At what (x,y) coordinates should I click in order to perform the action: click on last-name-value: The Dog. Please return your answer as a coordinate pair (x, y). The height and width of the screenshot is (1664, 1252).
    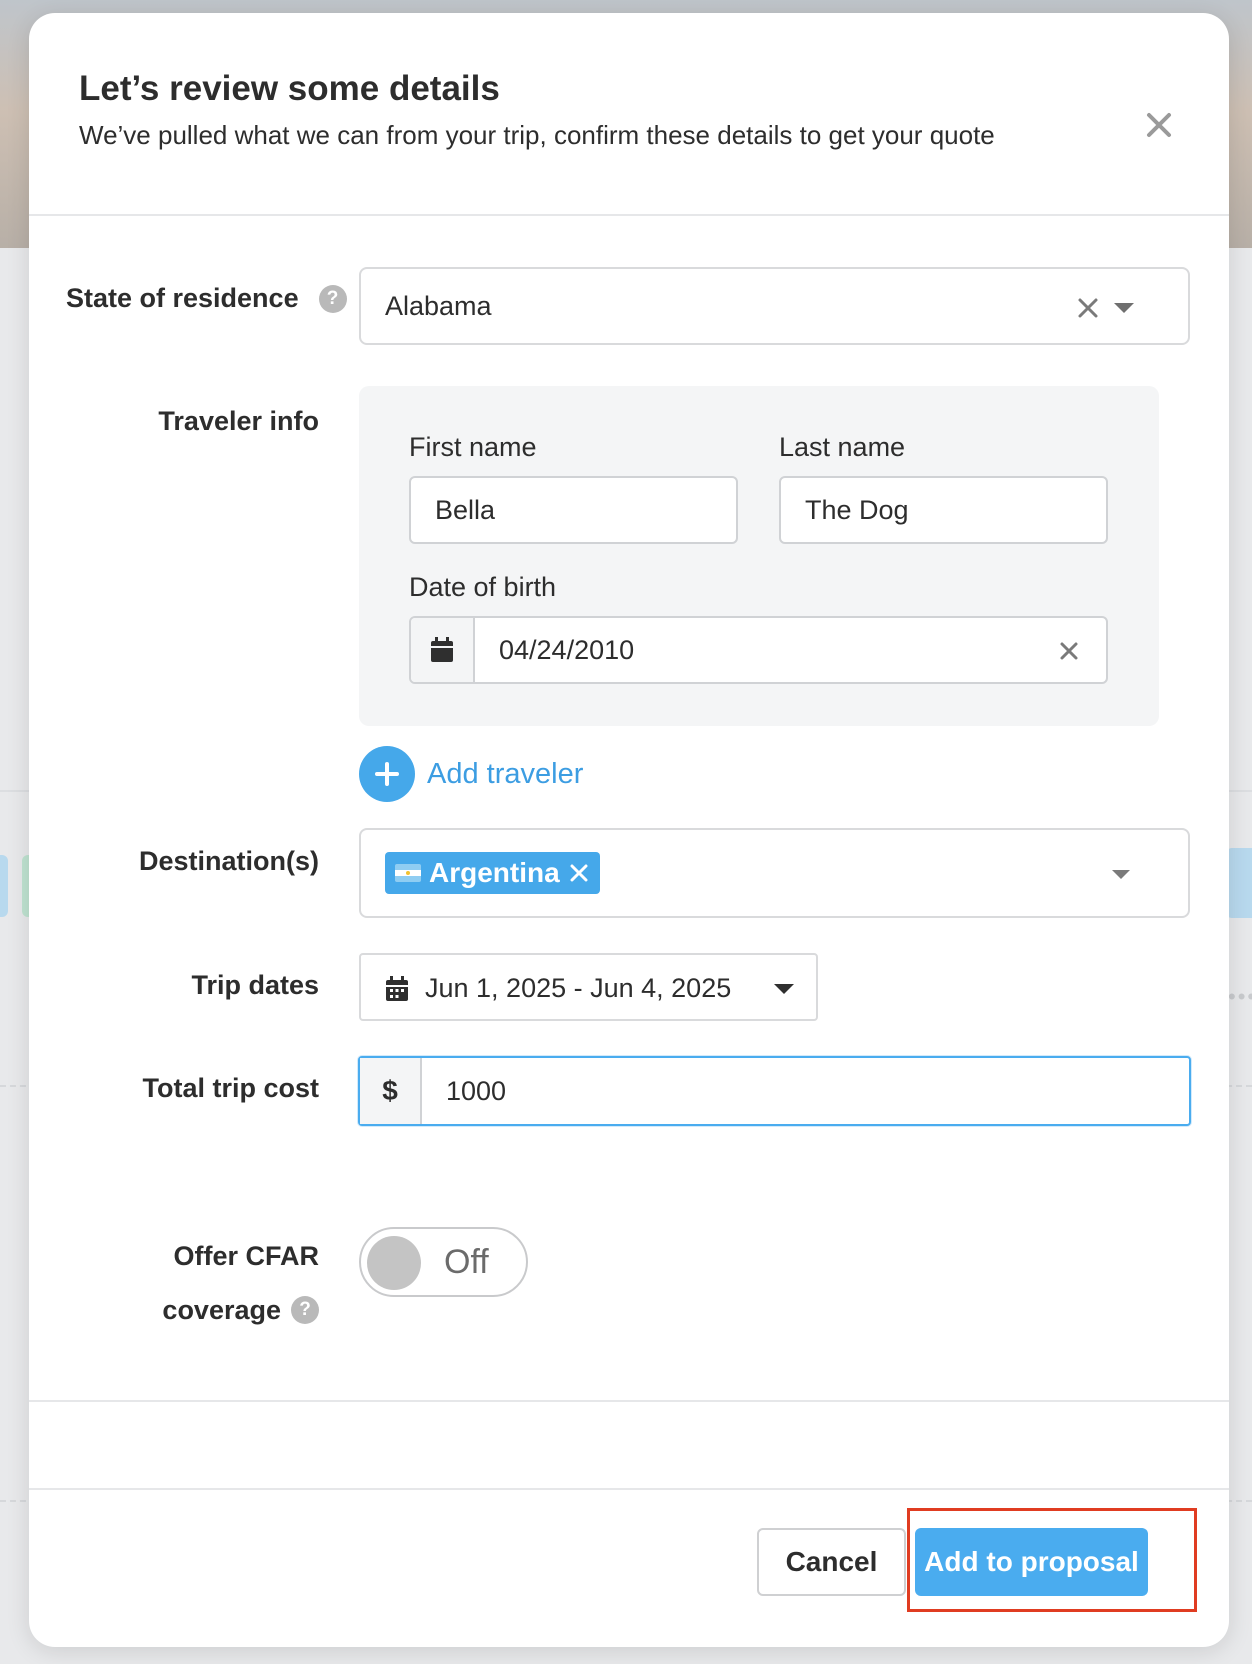
    Looking at the image, I should click on (857, 509).